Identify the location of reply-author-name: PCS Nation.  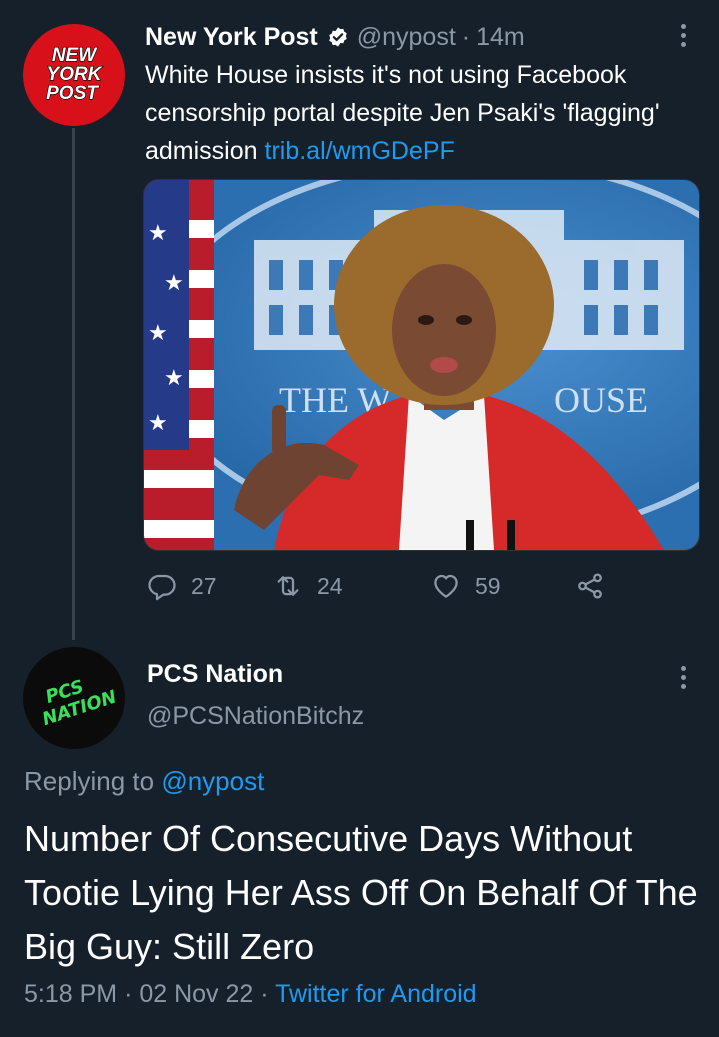
(215, 674).